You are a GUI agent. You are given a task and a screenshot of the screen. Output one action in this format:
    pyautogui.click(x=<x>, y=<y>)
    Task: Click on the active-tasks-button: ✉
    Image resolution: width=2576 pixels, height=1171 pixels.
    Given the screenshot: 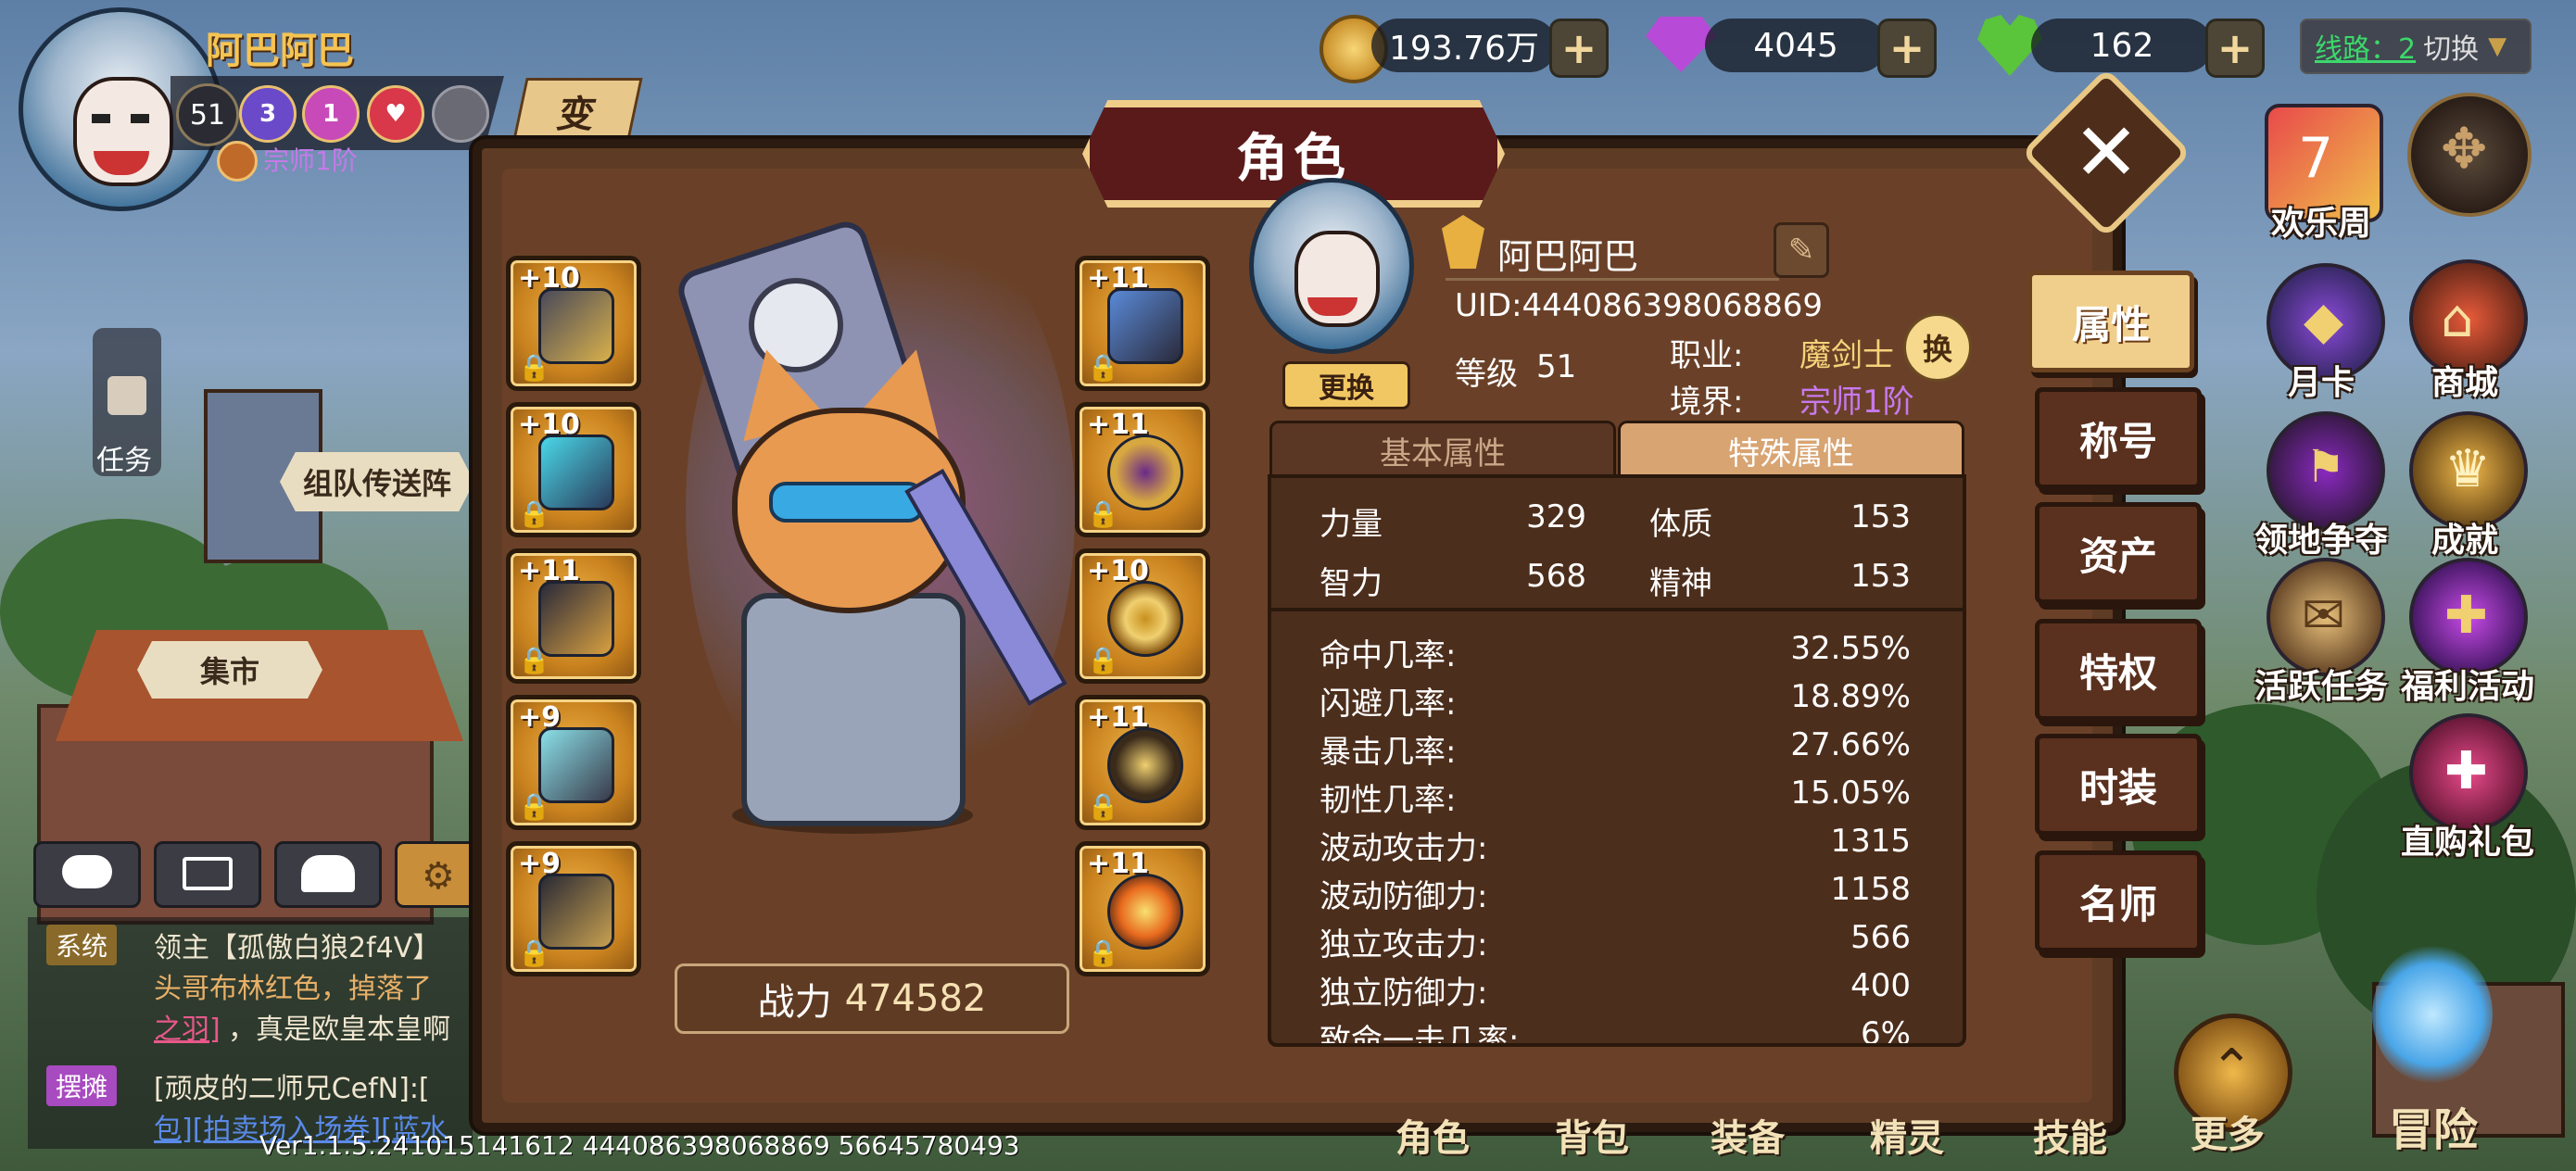 What is the action you would take?
    pyautogui.click(x=2326, y=617)
    